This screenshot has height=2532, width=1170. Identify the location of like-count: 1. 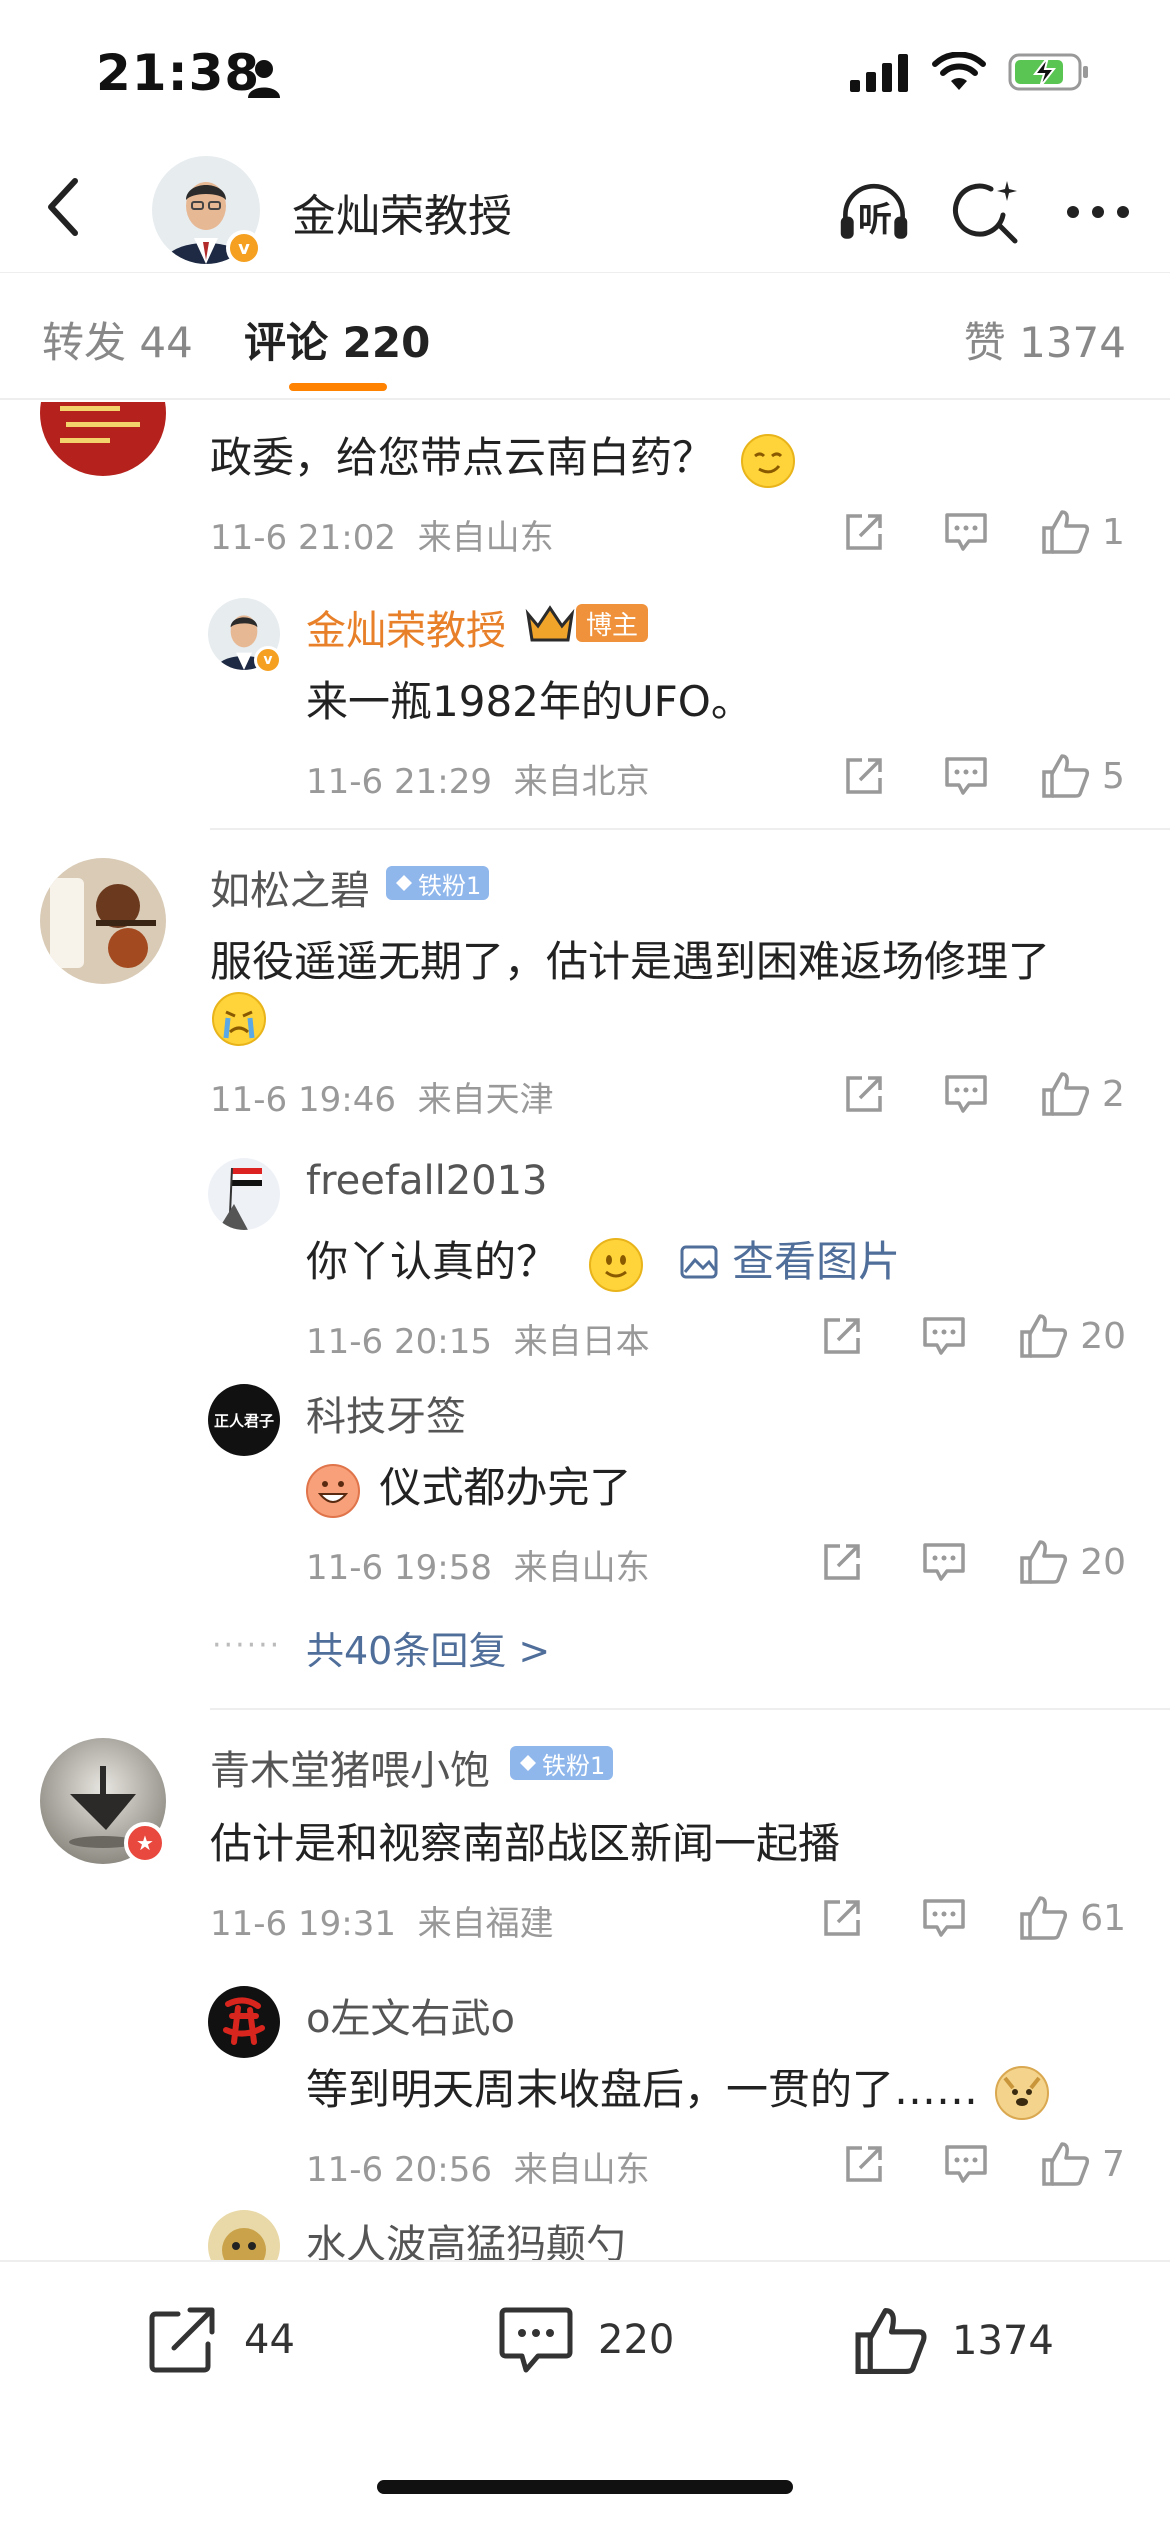
(1113, 532).